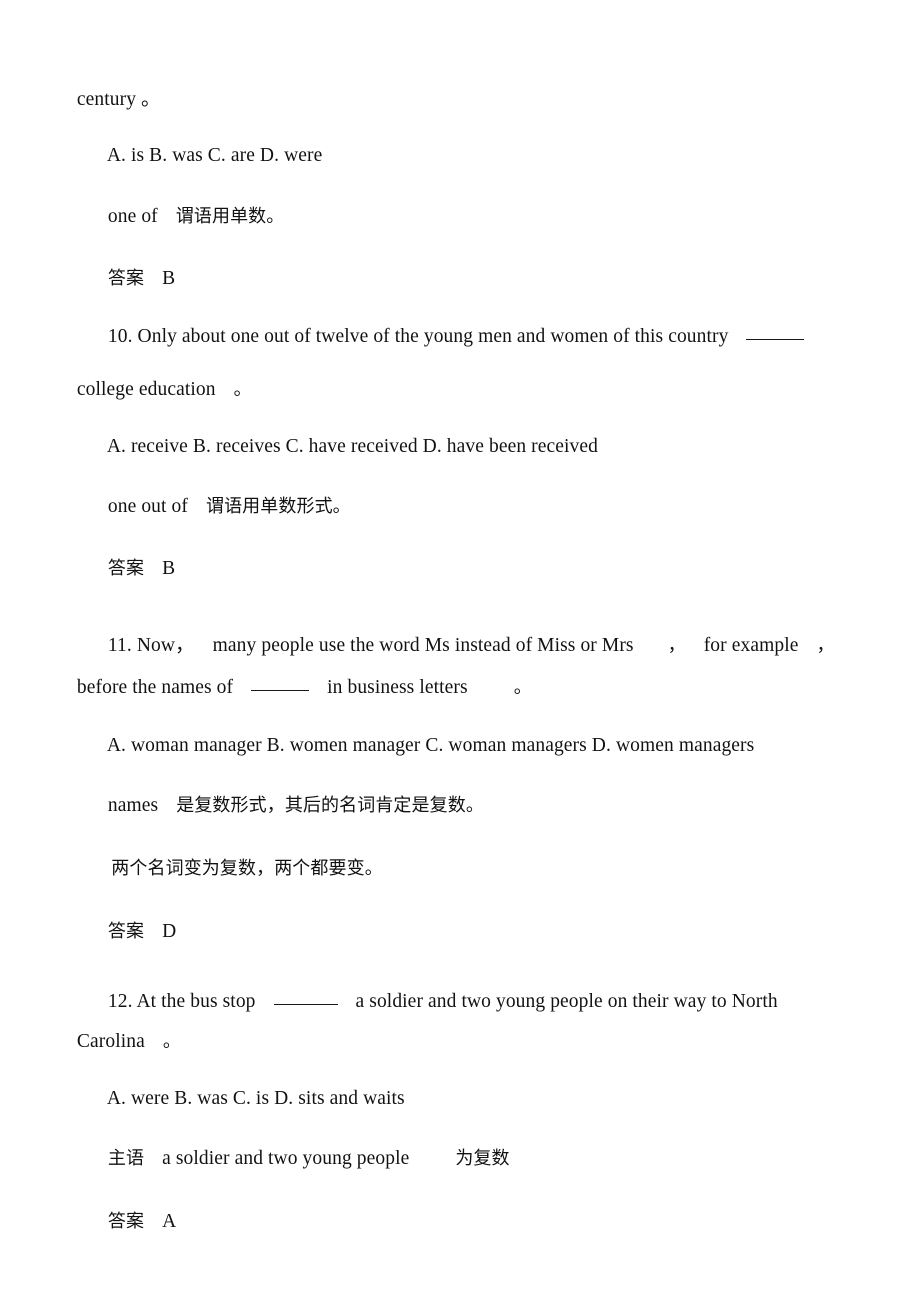 Image resolution: width=920 pixels, height=1302 pixels. What do you see at coordinates (171, 1041) in the screenshot?
I see `q12-stem-period: 。` at bounding box center [171, 1041].